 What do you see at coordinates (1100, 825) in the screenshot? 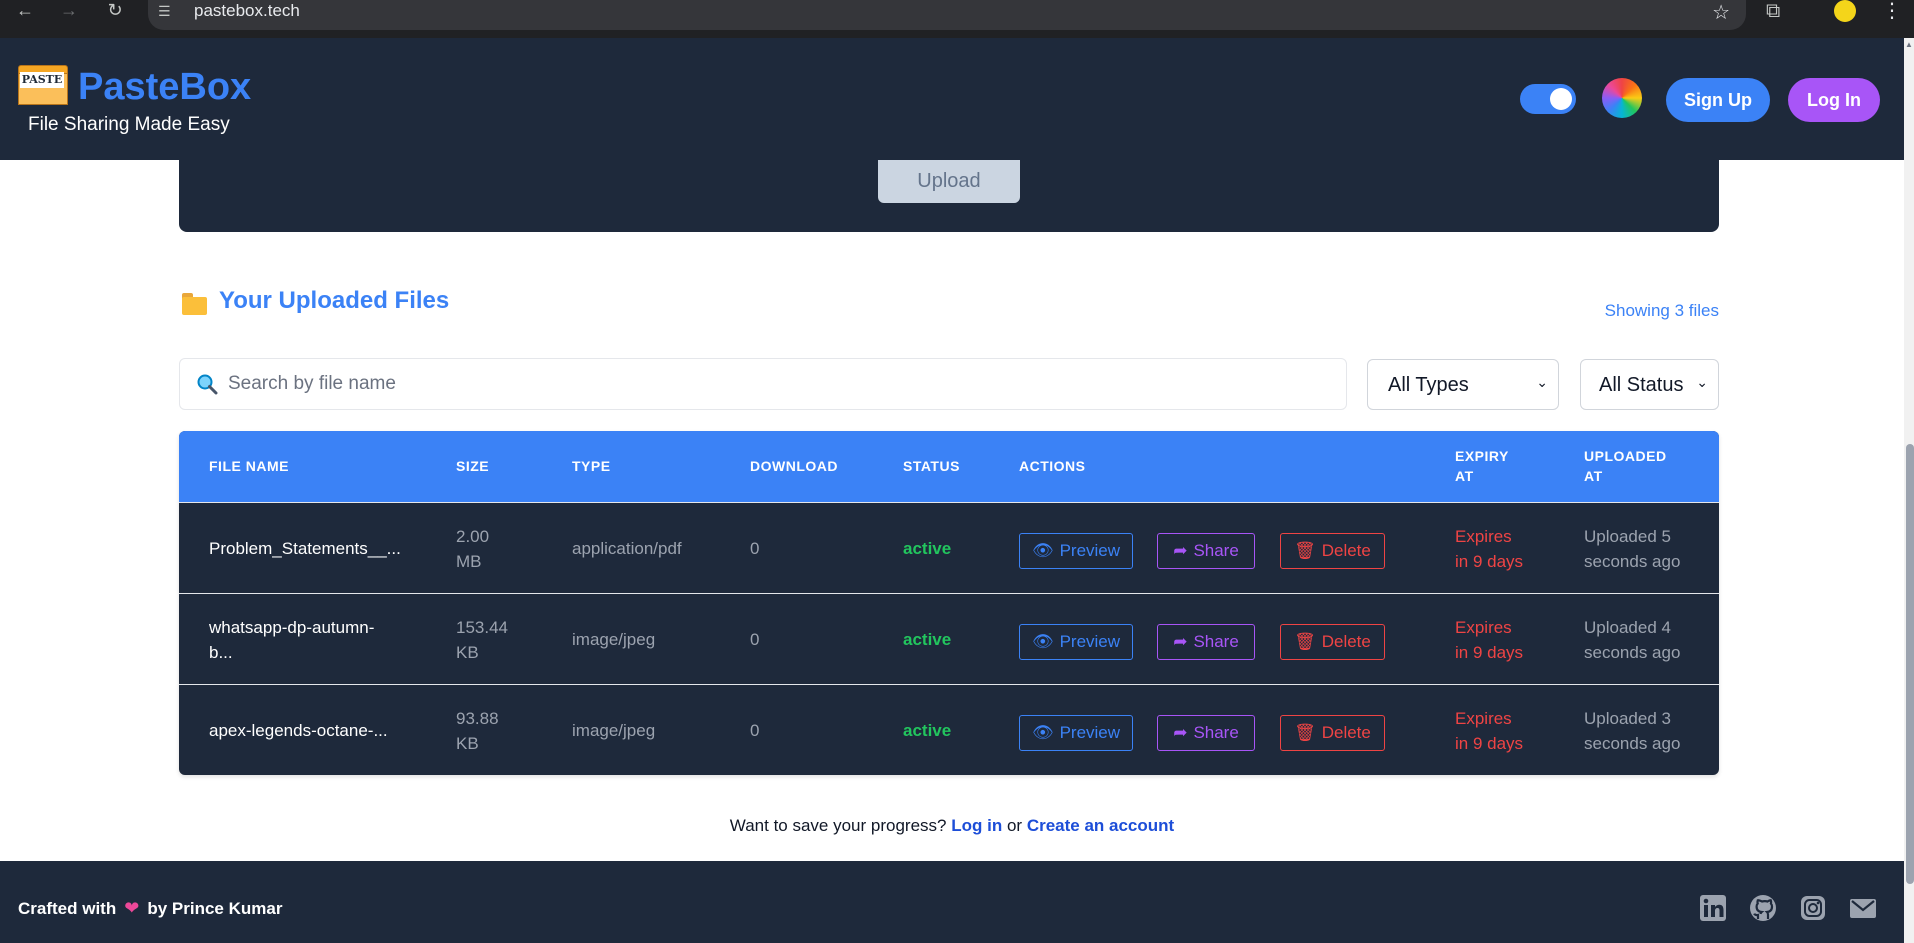
I see `create-account-link: Create an account` at bounding box center [1100, 825].